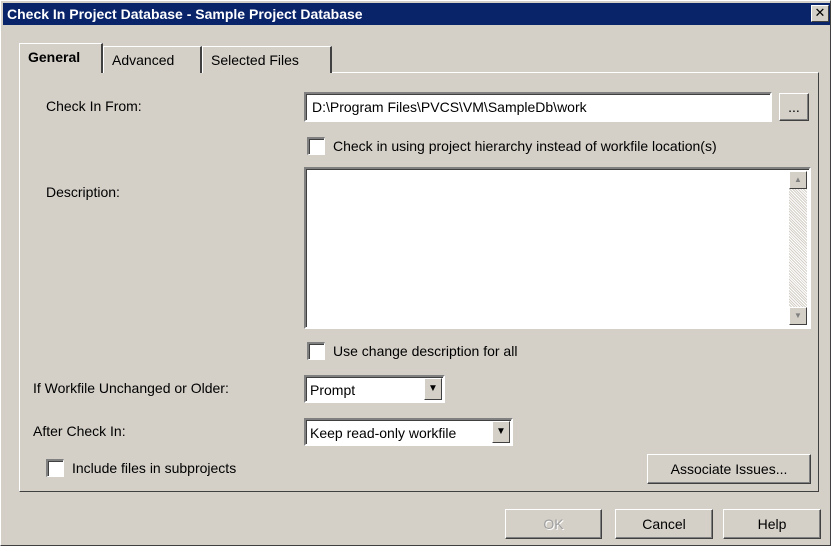 This screenshot has width=831, height=546. I want to click on cancel-button: Cancel, so click(664, 524).